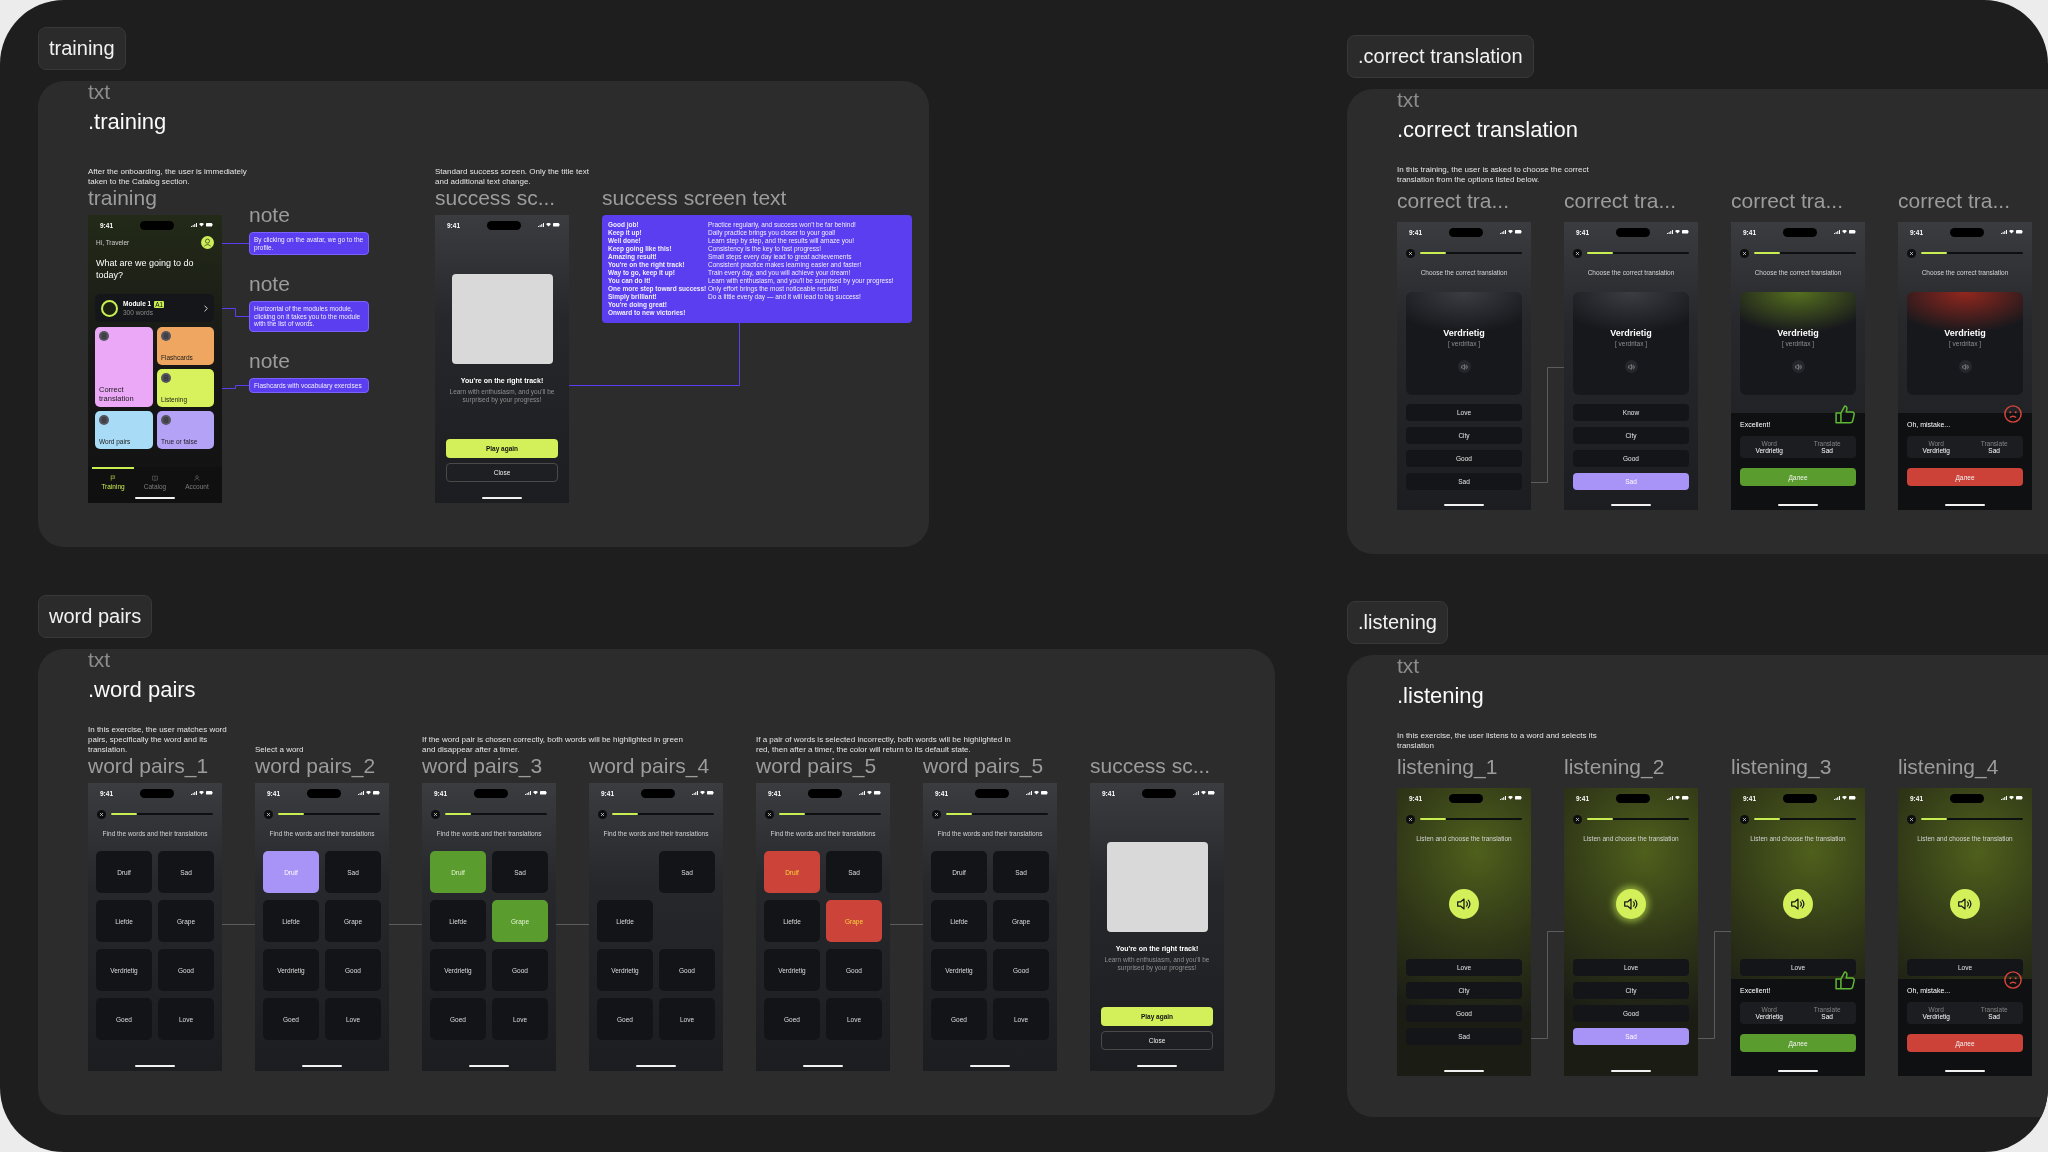  Describe the element at coordinates (148, 766) in the screenshot. I see `frame-title: word pairs_1` at that location.